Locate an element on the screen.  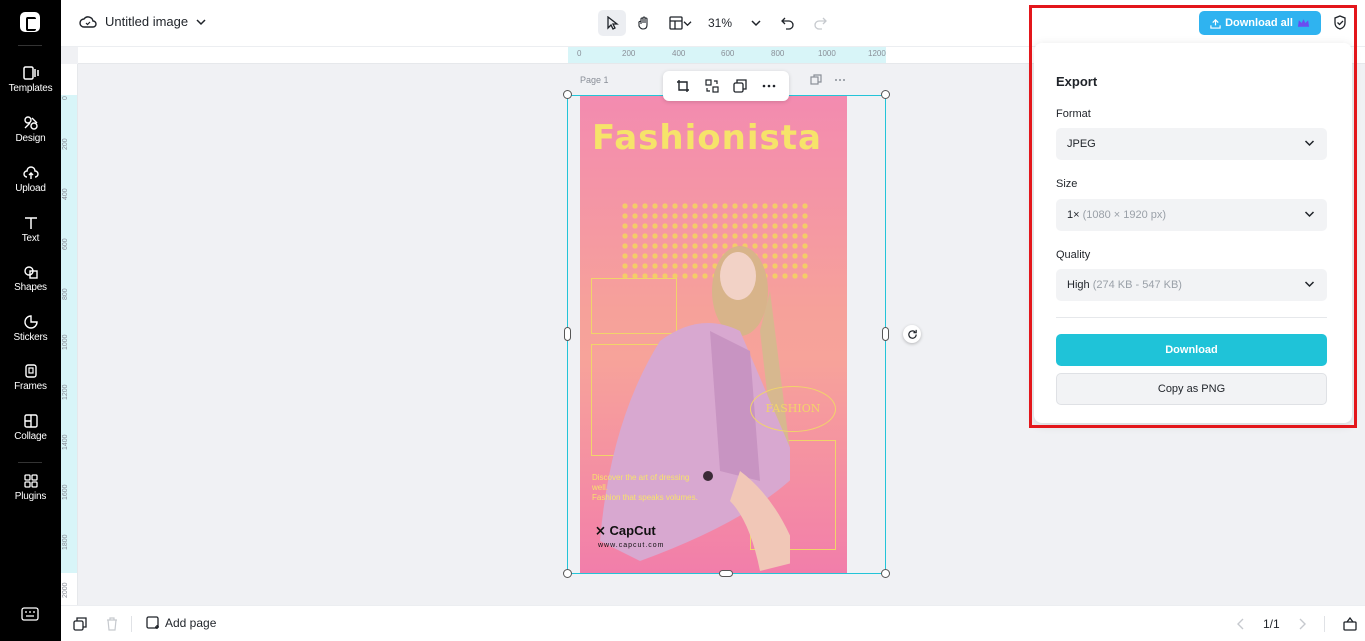
sidebar-item-plugins: Plugins is located at coordinates (30, 496).